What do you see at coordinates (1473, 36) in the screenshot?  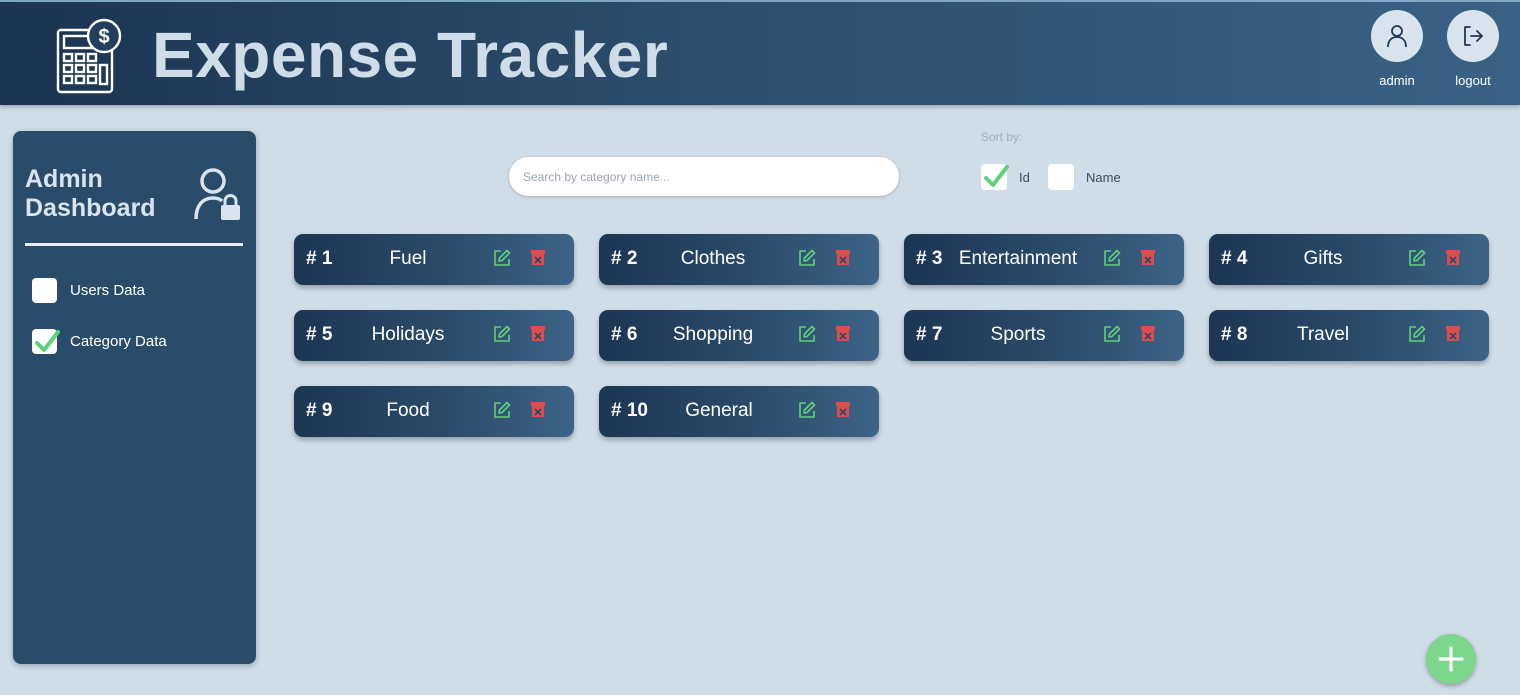 I see `logout-icon` at bounding box center [1473, 36].